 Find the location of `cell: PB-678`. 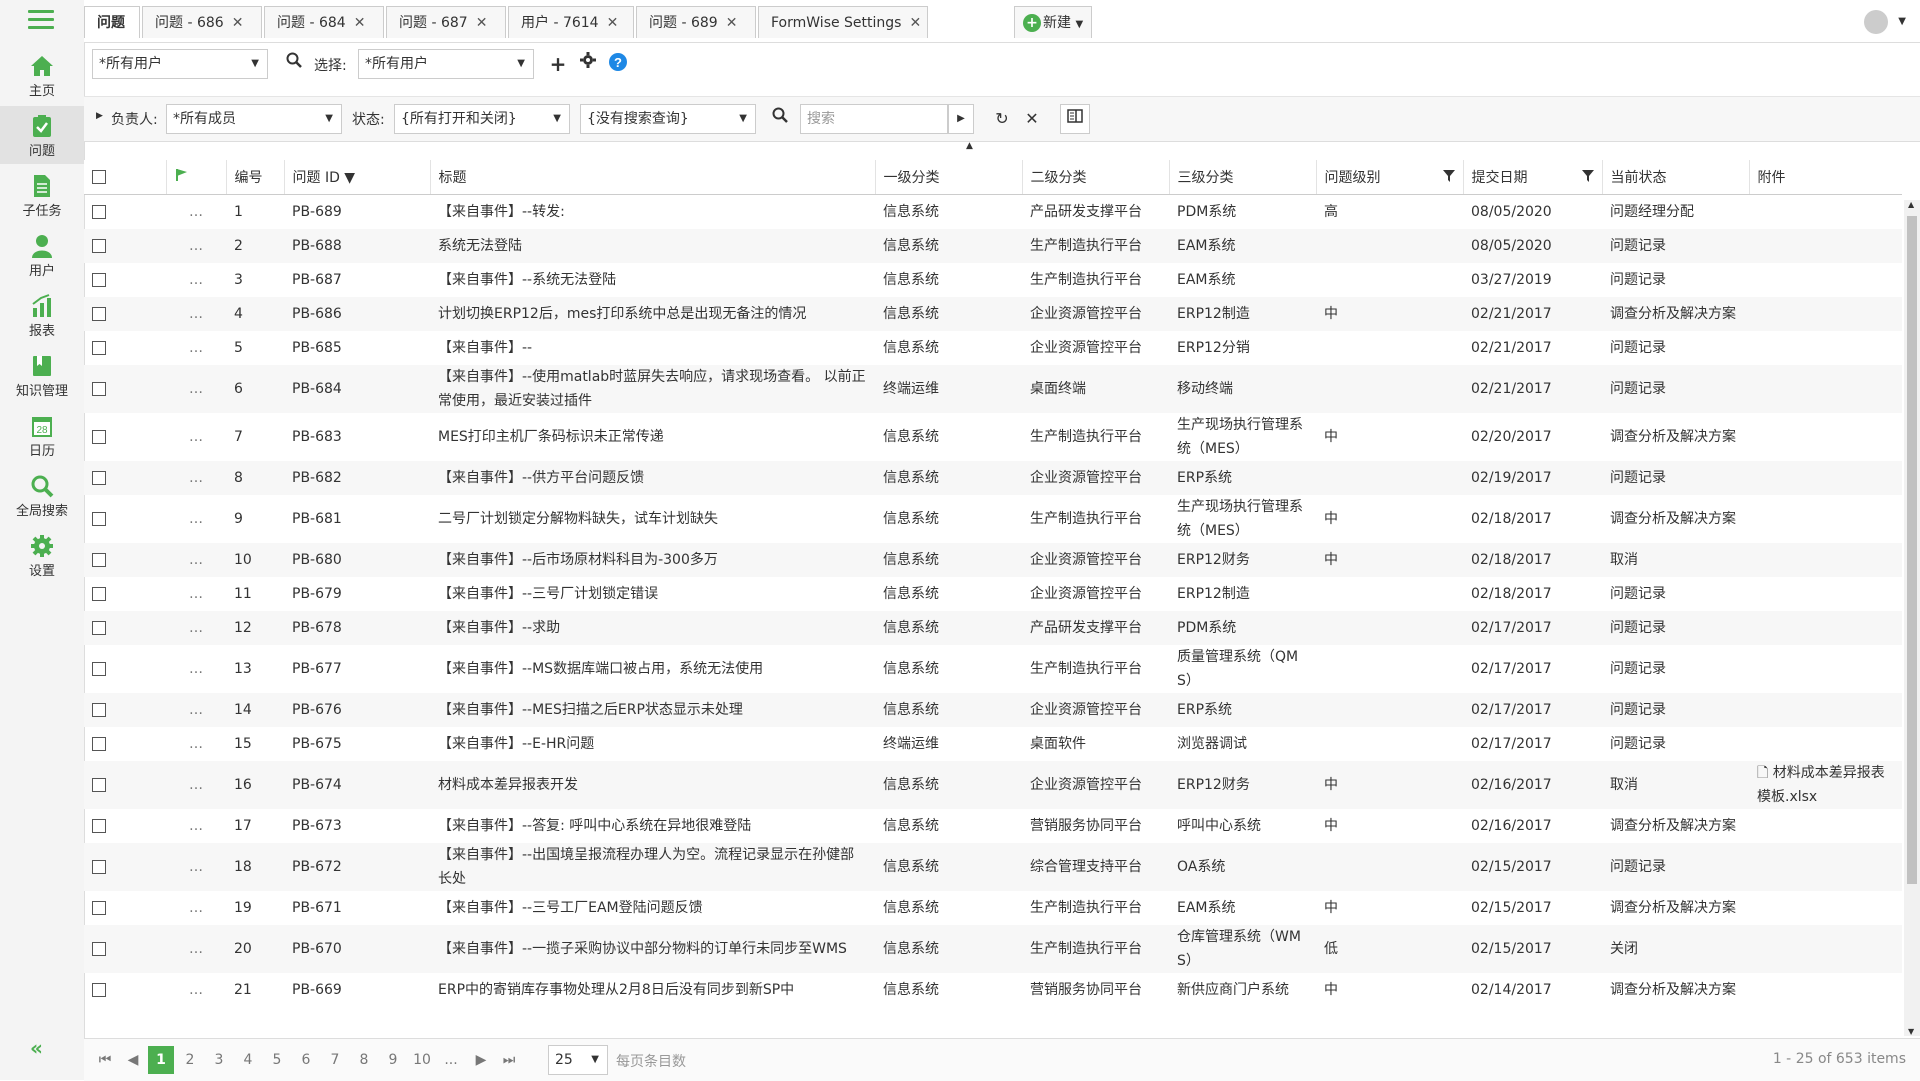

cell: PB-678 is located at coordinates (357, 627).